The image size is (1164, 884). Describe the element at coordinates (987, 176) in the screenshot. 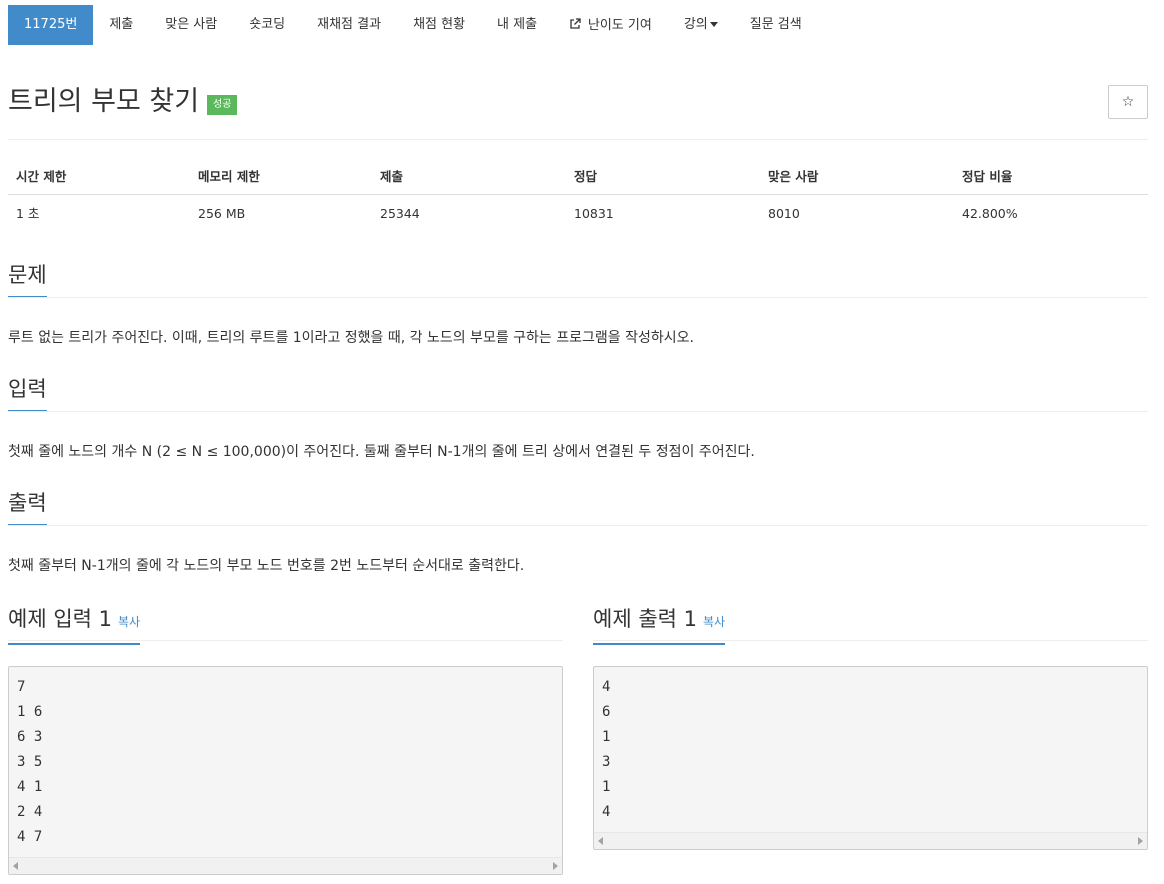

I see `header-accept-ratio: 정답 비율` at that location.